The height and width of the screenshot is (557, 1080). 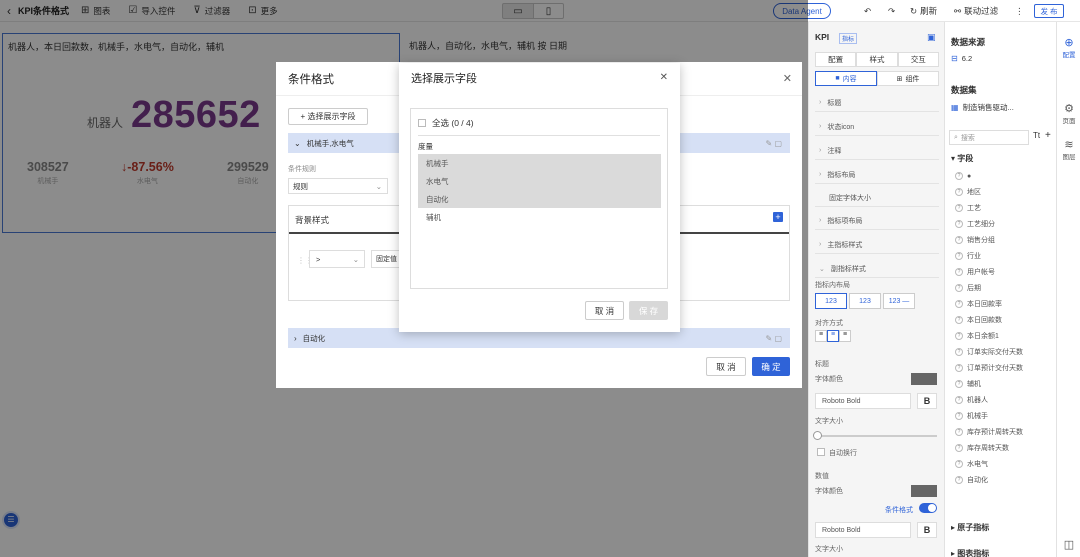 I want to click on field-item: ? 后期, so click(x=1005, y=288).